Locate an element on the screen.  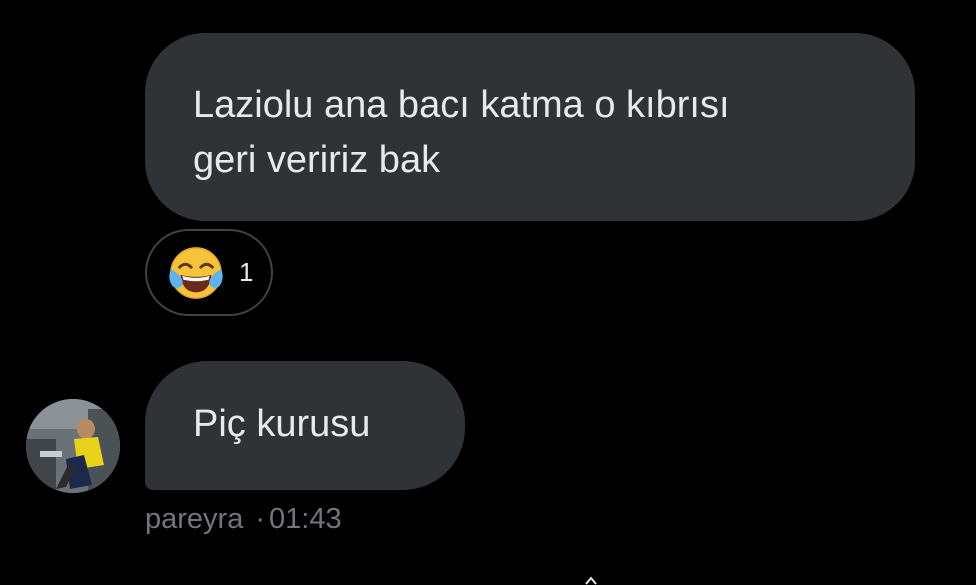
reaction-pill: 1 is located at coordinates (209, 272).